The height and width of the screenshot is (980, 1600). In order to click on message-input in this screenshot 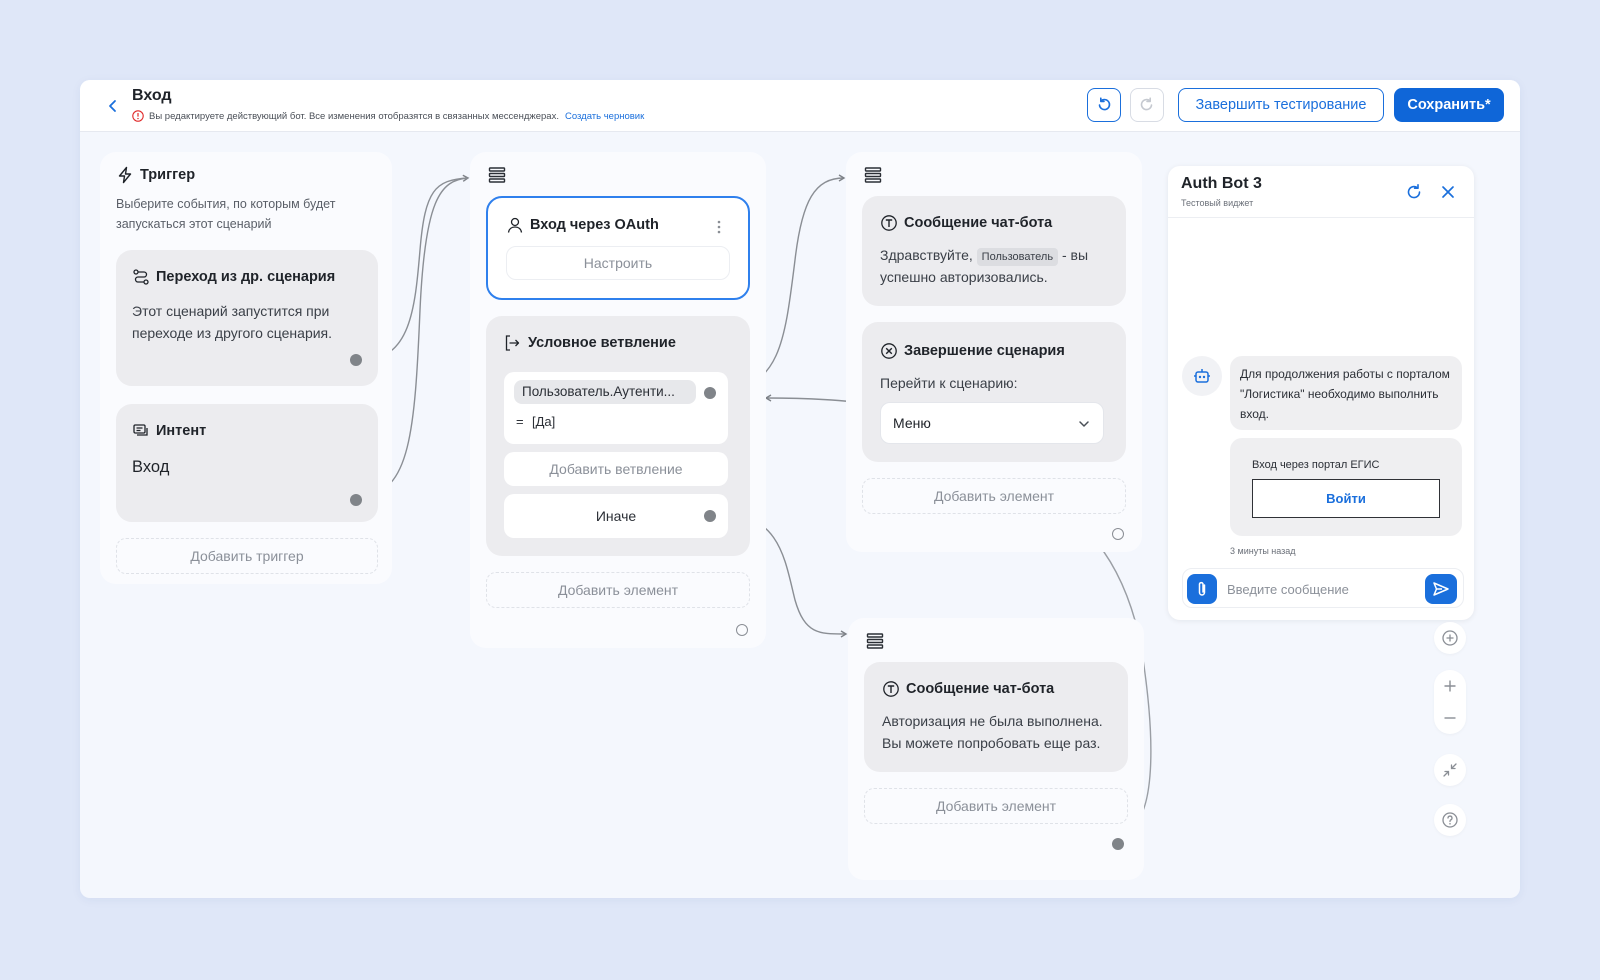, I will do `click(1322, 589)`.